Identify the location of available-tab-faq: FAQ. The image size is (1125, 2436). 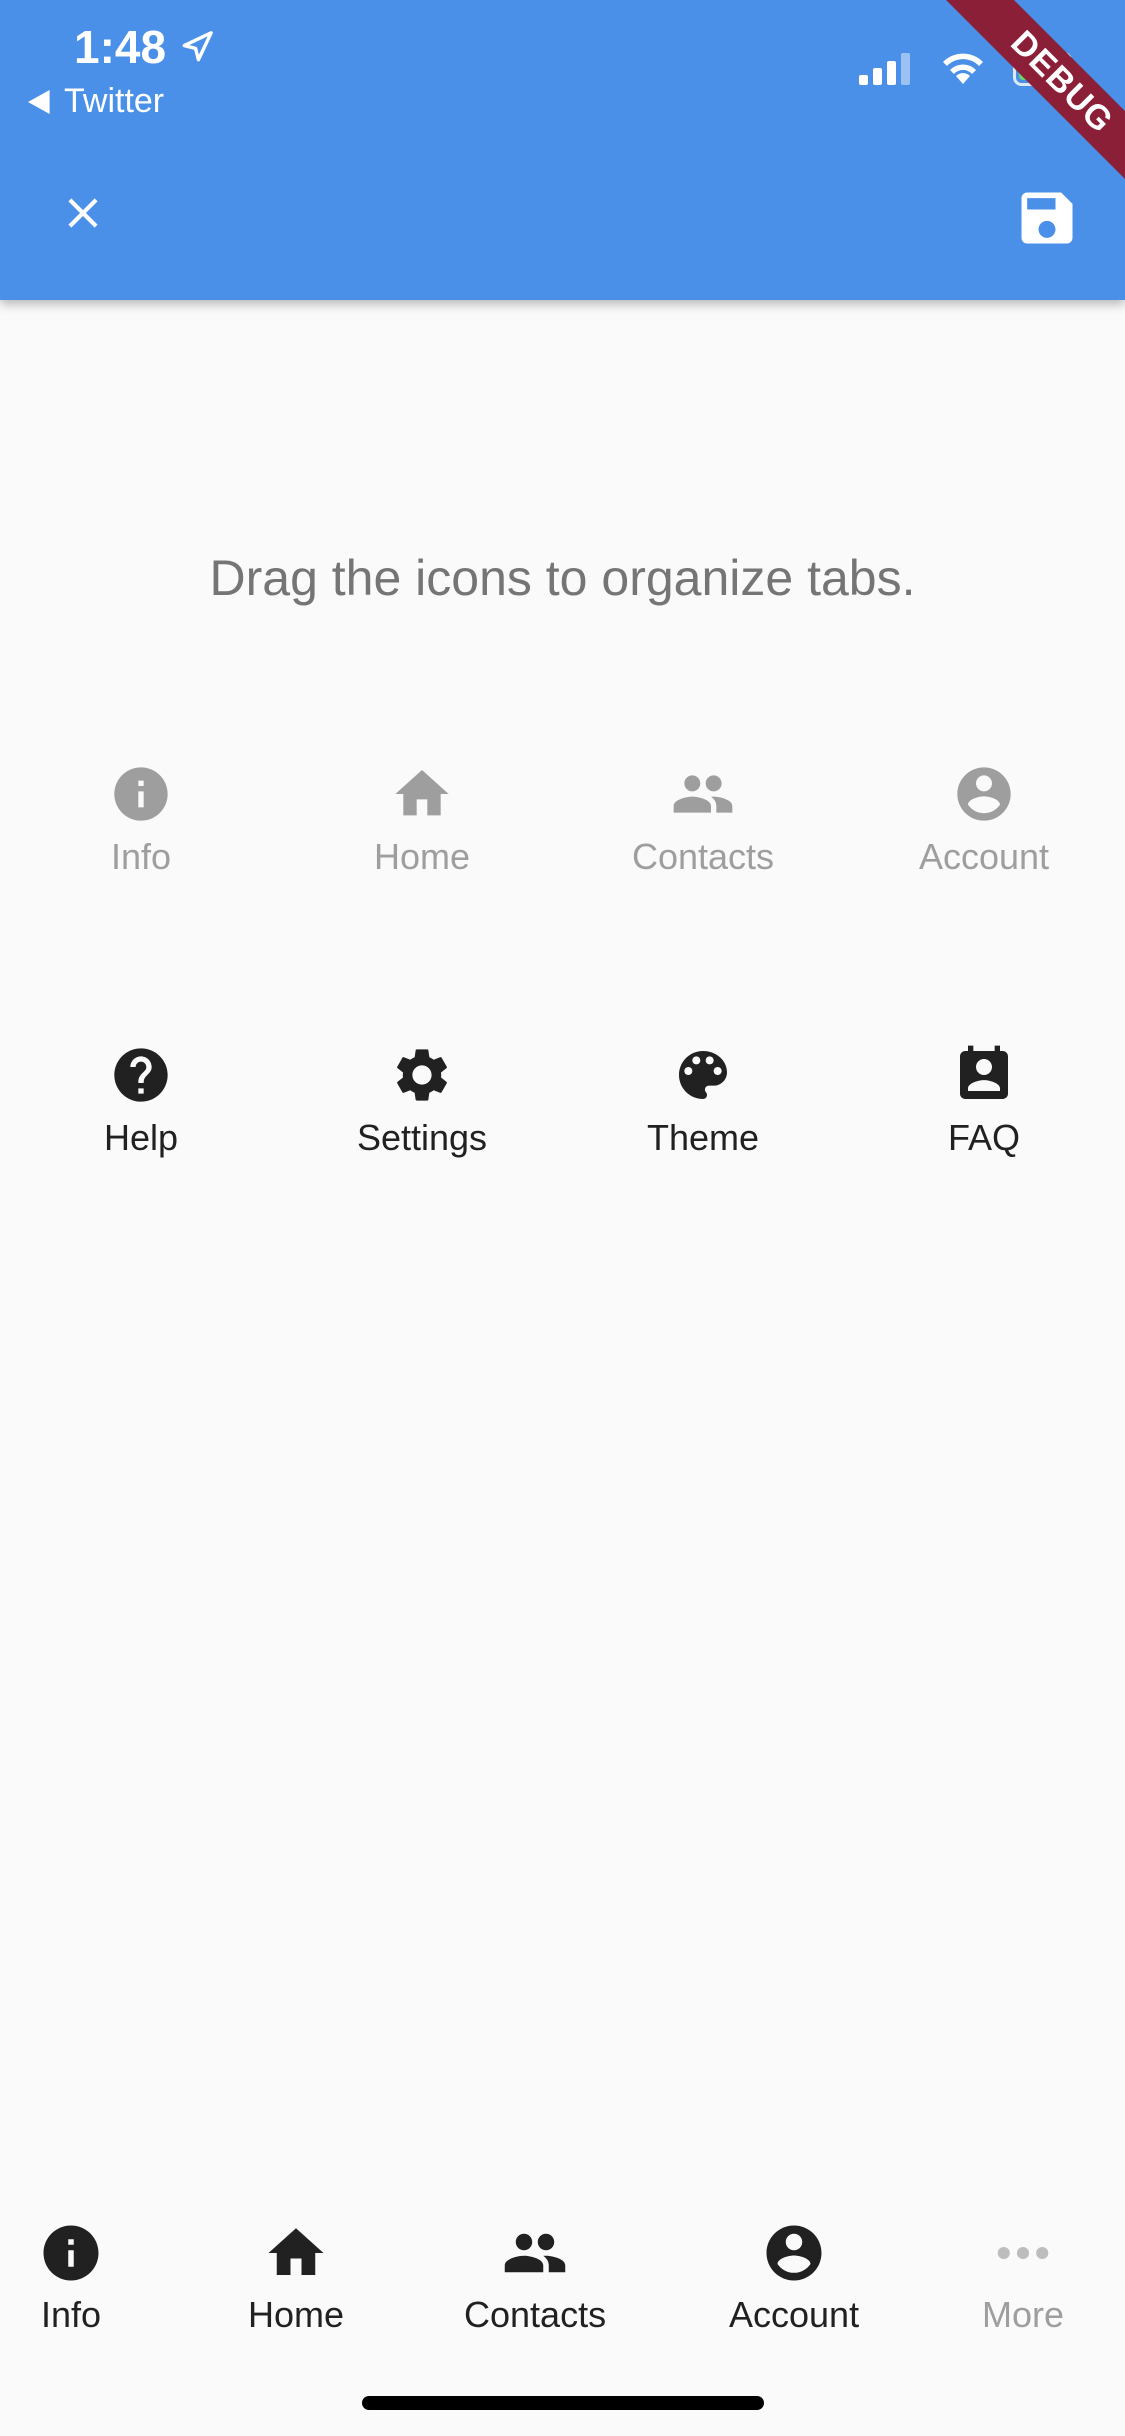
(984, 1108).